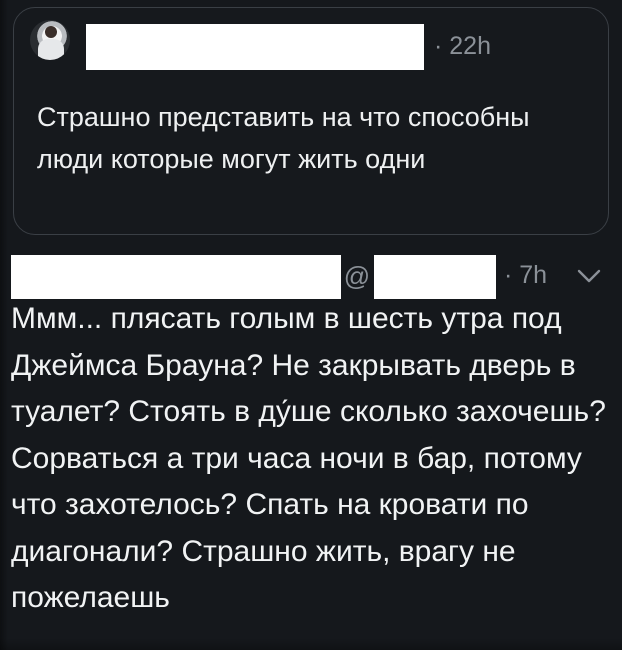 This screenshot has width=622, height=650. I want to click on reply-handle-at-sign: @, so click(357, 276).